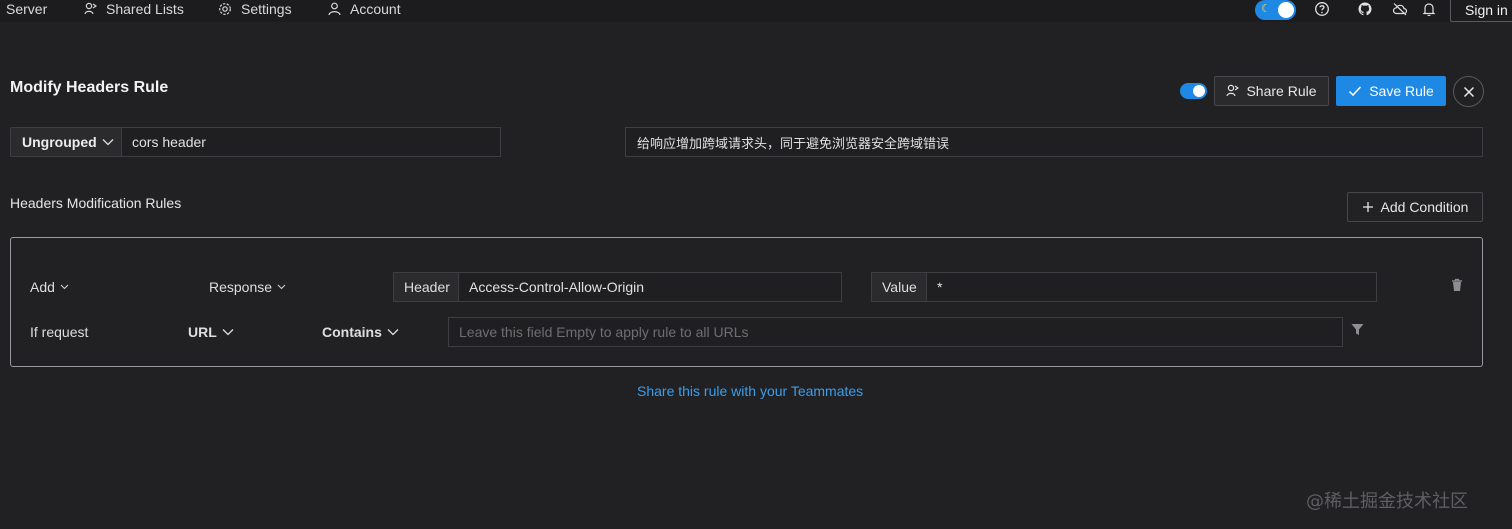 The width and height of the screenshot is (1512, 529). I want to click on save-rule-label: Save Rule, so click(1401, 91).